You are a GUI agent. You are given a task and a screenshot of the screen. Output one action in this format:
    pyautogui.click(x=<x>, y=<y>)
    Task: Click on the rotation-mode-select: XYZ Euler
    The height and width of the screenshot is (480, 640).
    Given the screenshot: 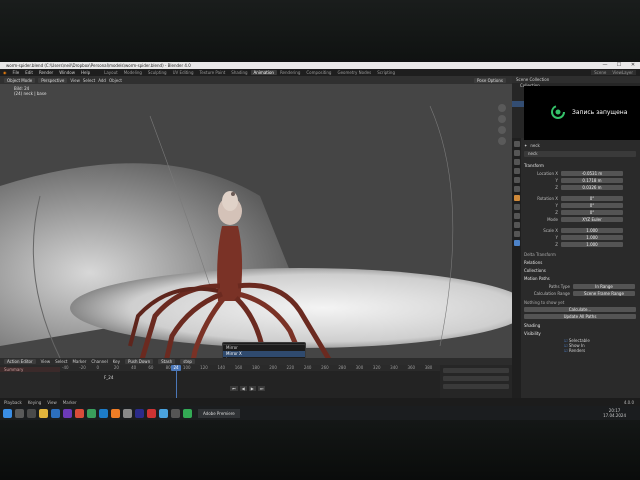 What is the action you would take?
    pyautogui.click(x=592, y=219)
    